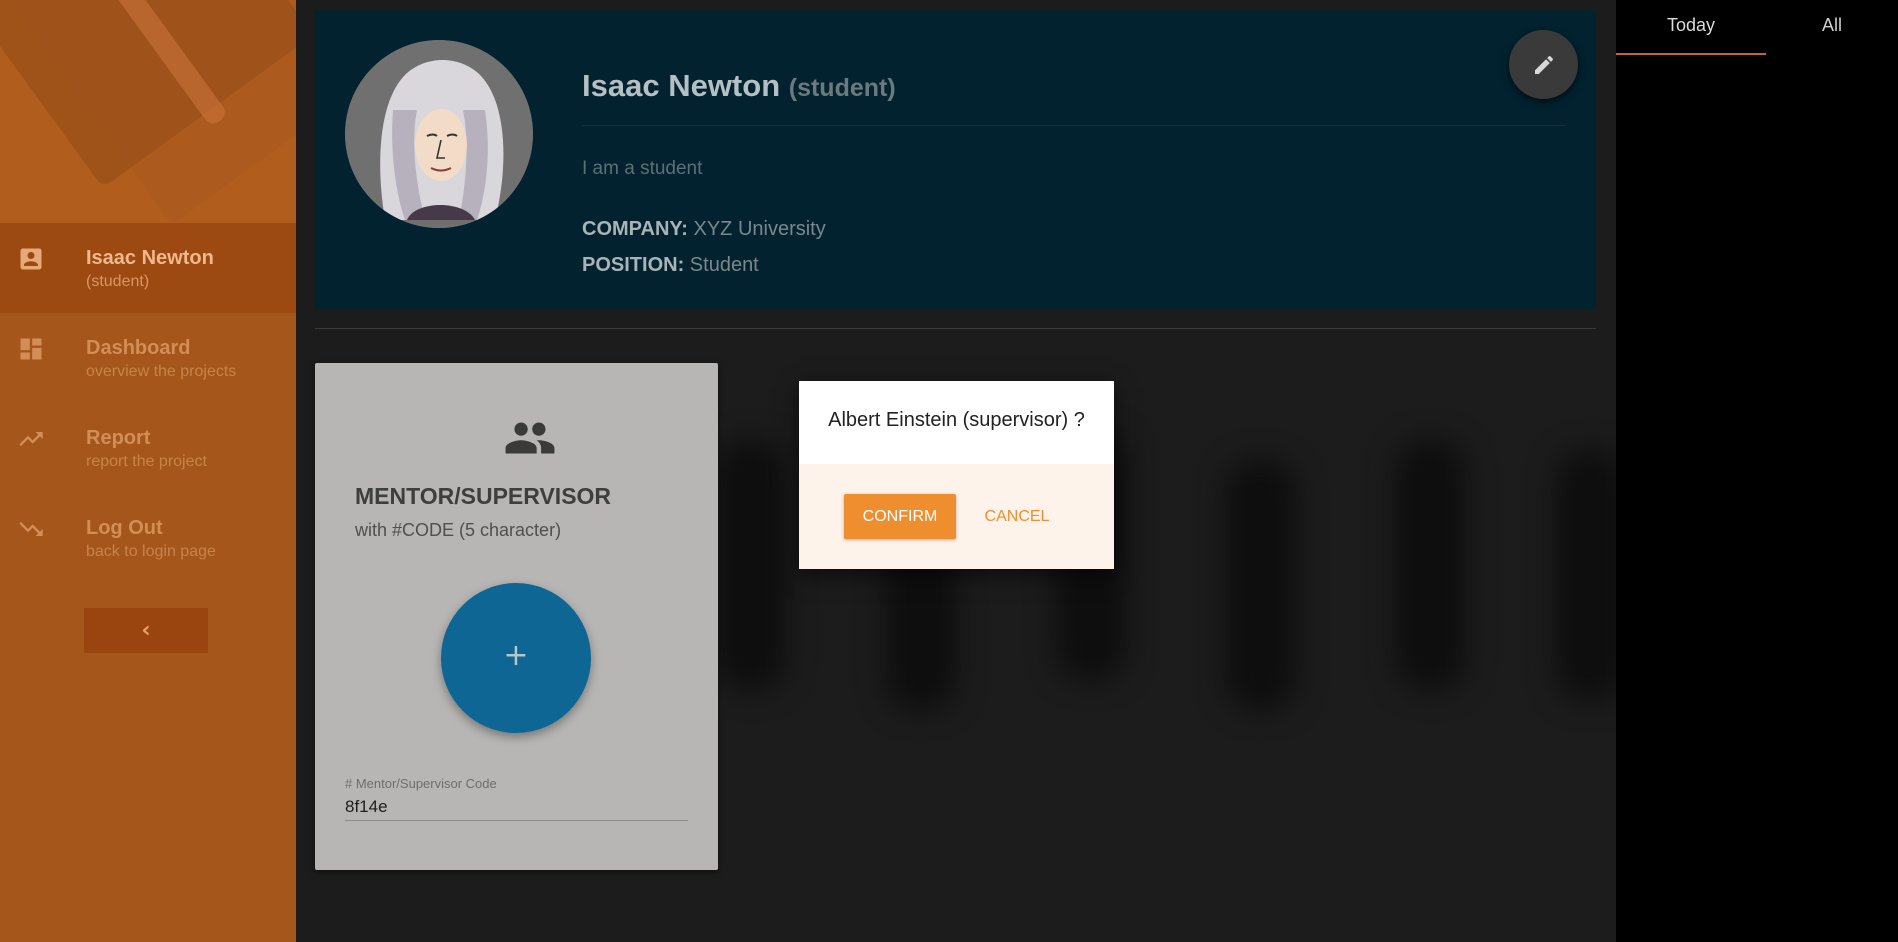 The width and height of the screenshot is (1898, 942). What do you see at coordinates (458, 530) in the screenshot?
I see `mentor-subtitle: with #CODE (5 character)` at bounding box center [458, 530].